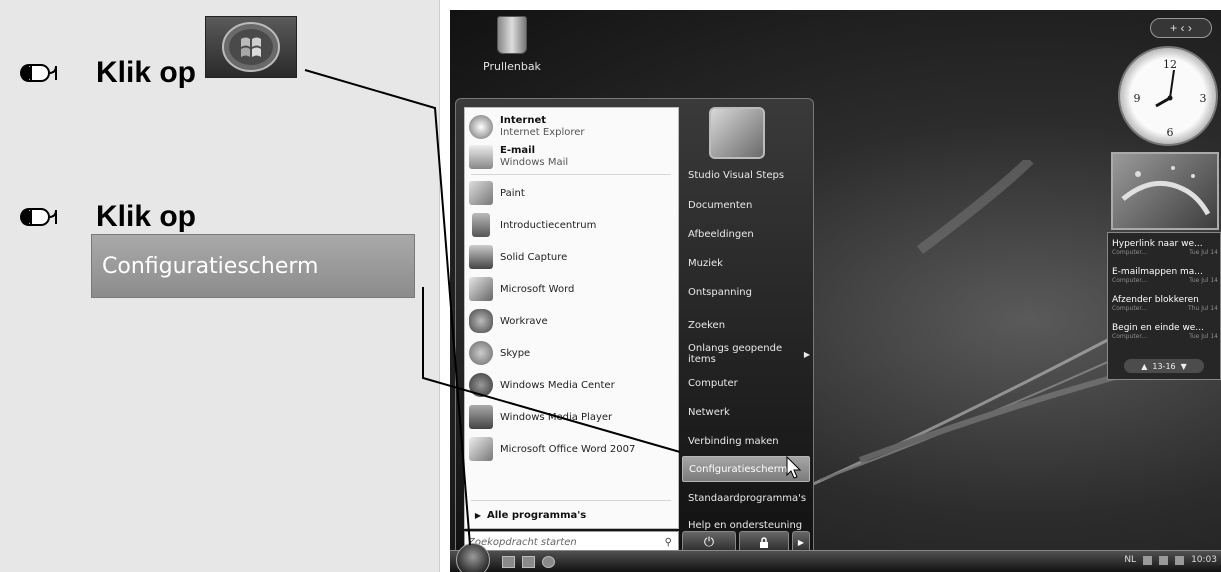 This screenshot has width=1221, height=572. Describe the element at coordinates (481, 353) in the screenshot. I see `skype-icon` at that location.